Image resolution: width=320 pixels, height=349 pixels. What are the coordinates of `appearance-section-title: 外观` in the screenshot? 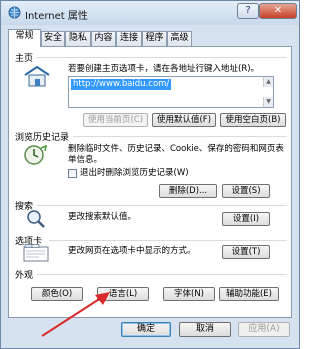 It's located at (24, 276).